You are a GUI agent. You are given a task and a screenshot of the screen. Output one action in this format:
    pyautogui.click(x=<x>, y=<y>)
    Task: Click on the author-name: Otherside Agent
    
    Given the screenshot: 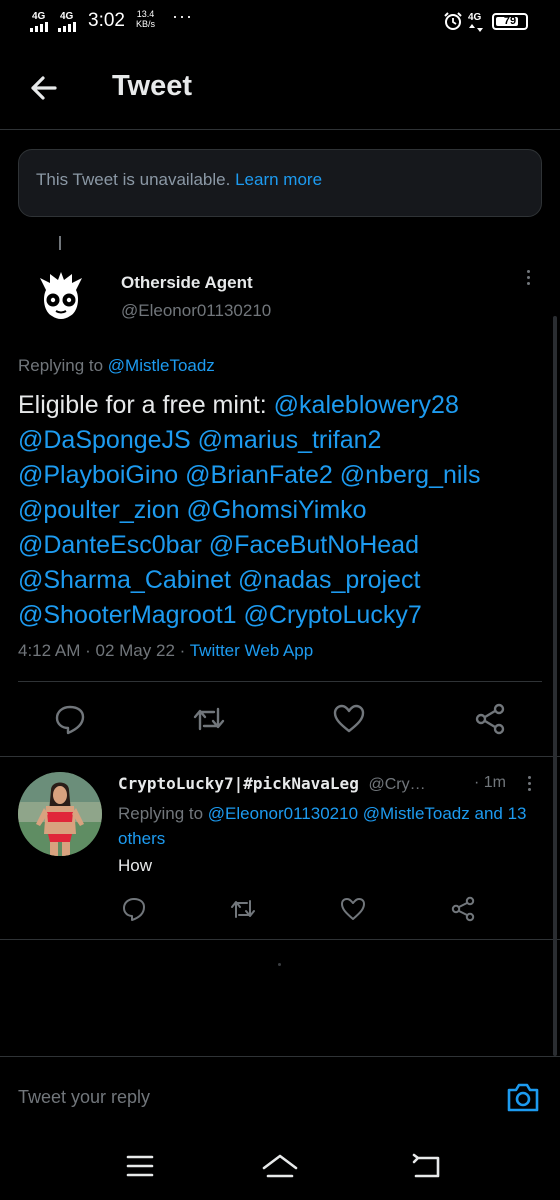 What is the action you would take?
    pyautogui.click(x=187, y=283)
    